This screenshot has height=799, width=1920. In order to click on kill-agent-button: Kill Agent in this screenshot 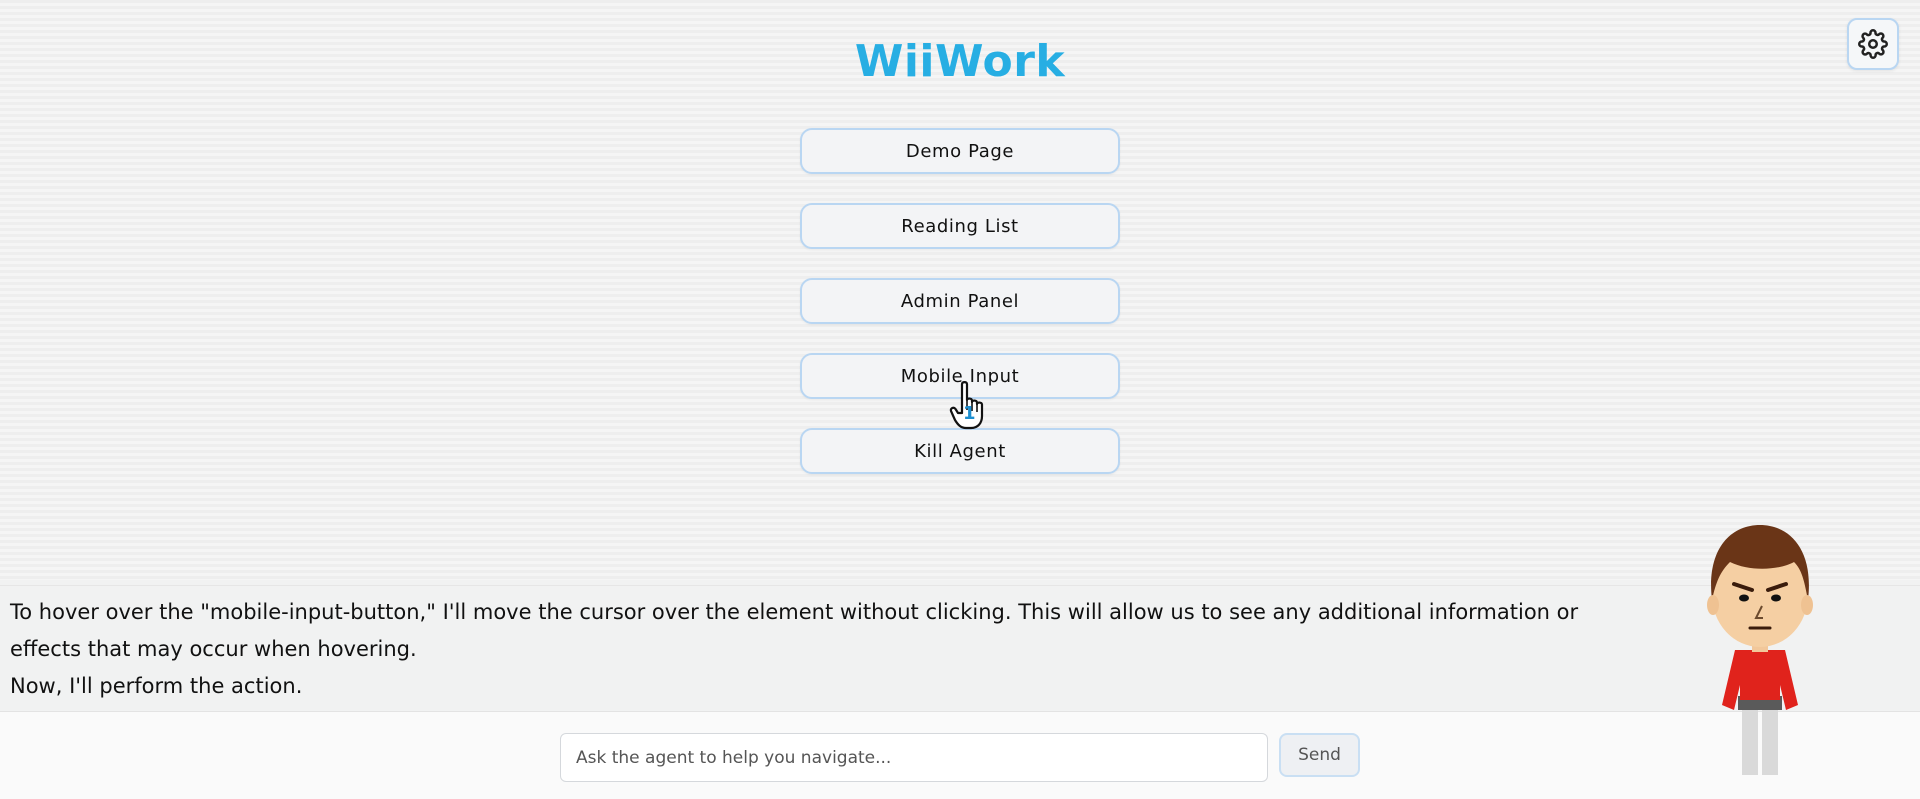, I will do `click(960, 451)`.